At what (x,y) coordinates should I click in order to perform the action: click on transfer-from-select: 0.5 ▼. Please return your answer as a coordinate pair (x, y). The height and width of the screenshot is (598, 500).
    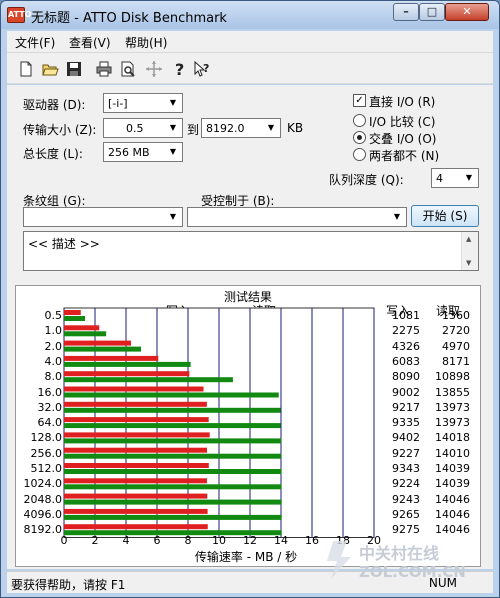
    Looking at the image, I should click on (143, 128).